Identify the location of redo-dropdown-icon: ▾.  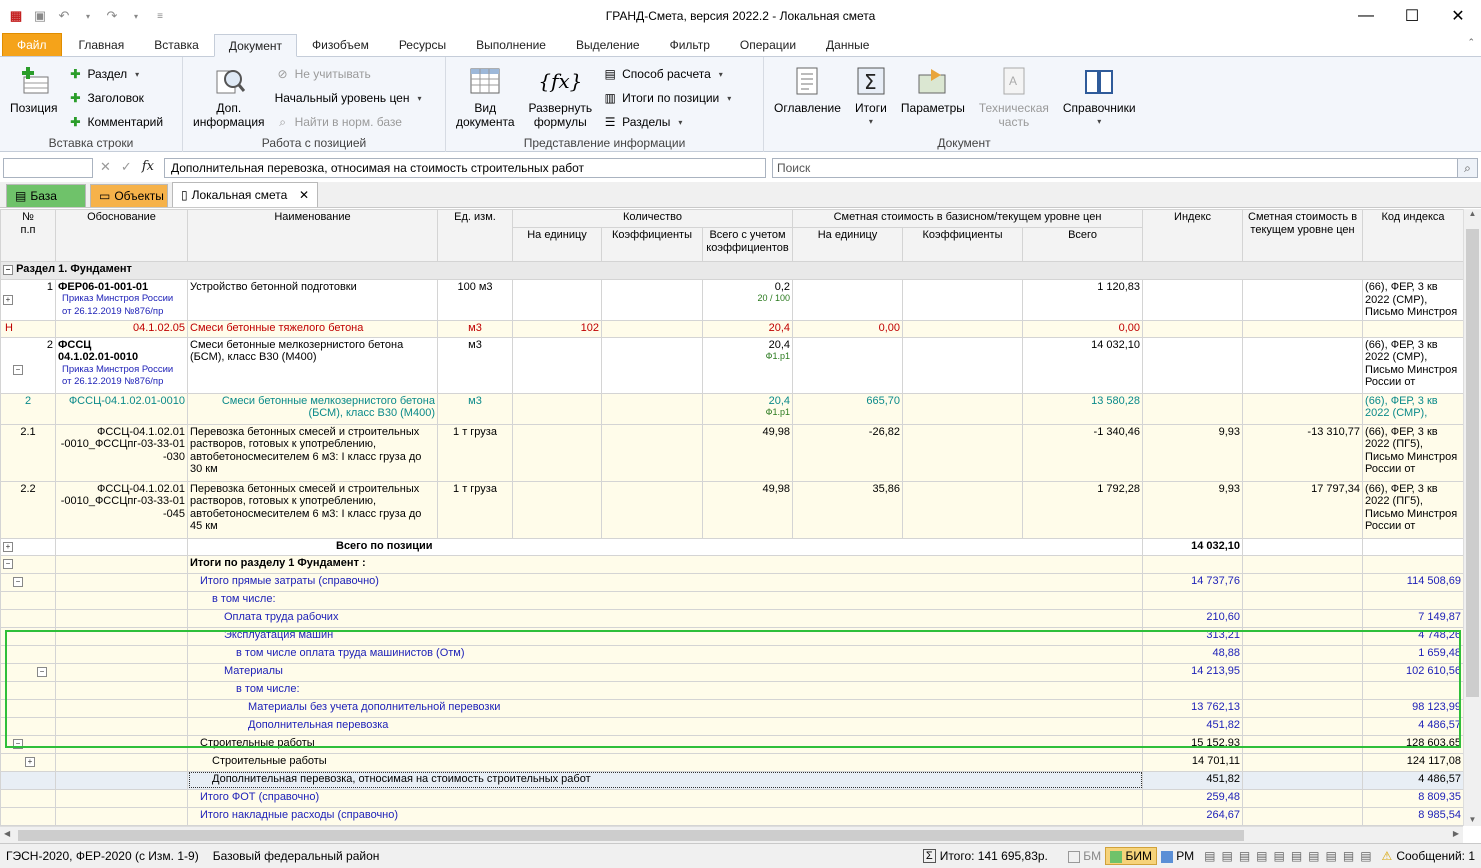
(136, 16).